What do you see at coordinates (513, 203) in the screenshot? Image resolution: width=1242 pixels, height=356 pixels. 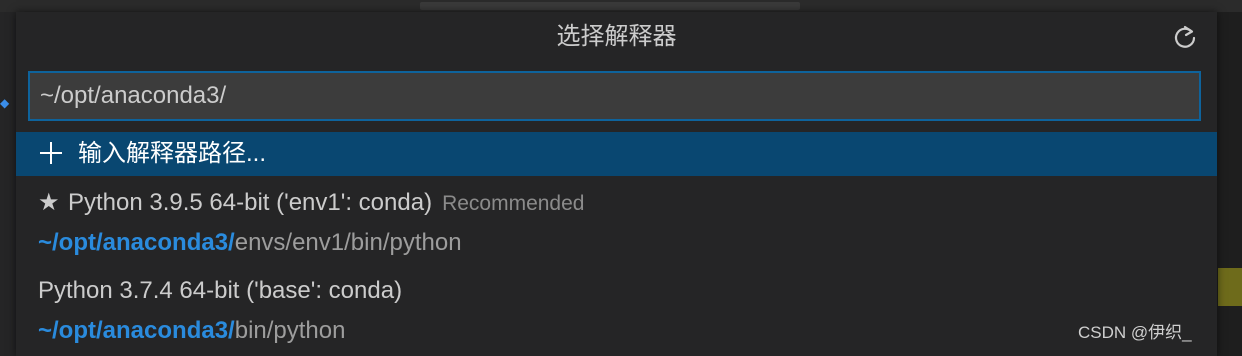 I see `recommended-badge: Recommended` at bounding box center [513, 203].